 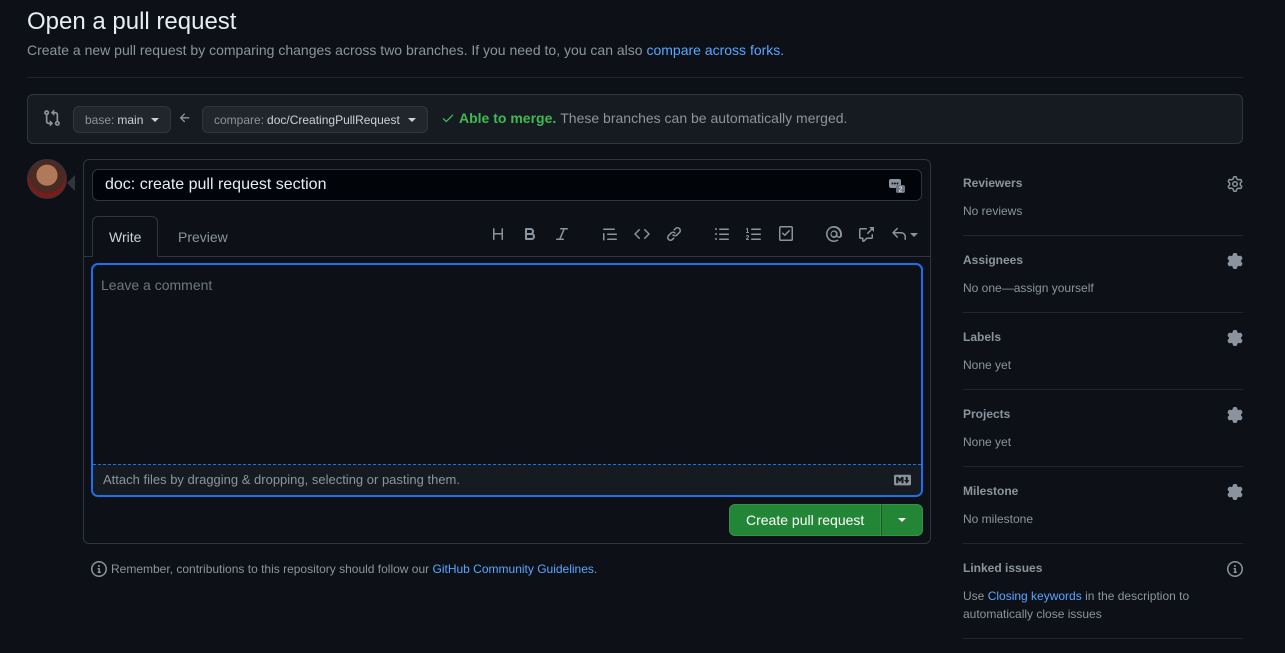 What do you see at coordinates (1103, 274) in the screenshot?
I see `sidebar-assignees: Assignees No one—assign yourself` at bounding box center [1103, 274].